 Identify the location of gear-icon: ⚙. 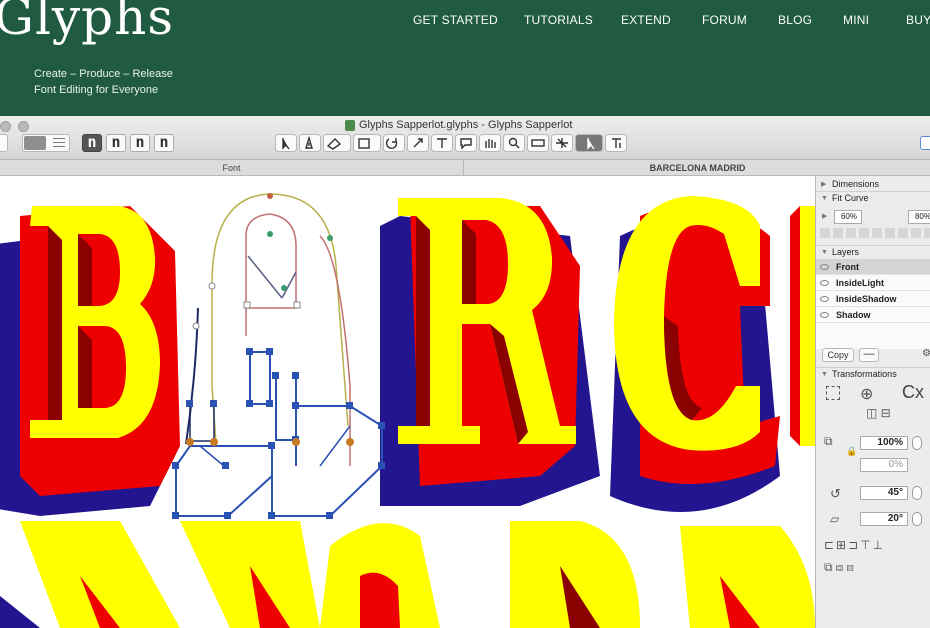
(926, 353).